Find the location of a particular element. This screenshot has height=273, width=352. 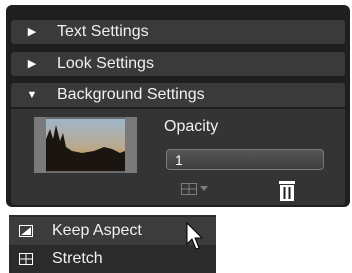

section-label: Text Settings is located at coordinates (103, 31).